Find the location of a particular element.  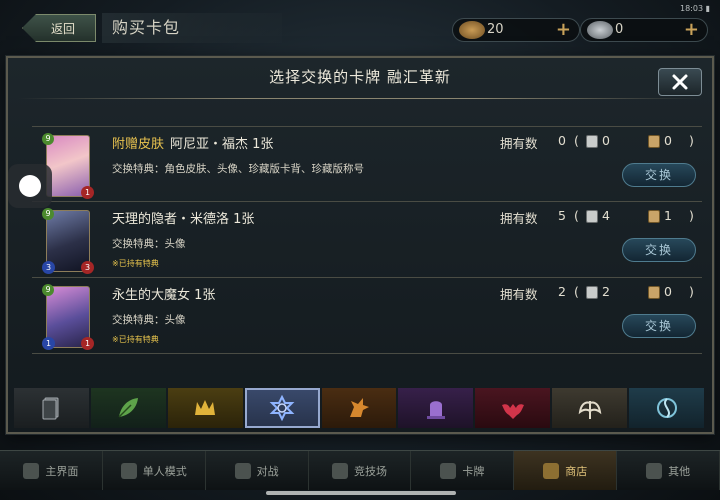

close-icon is located at coordinates (680, 82).